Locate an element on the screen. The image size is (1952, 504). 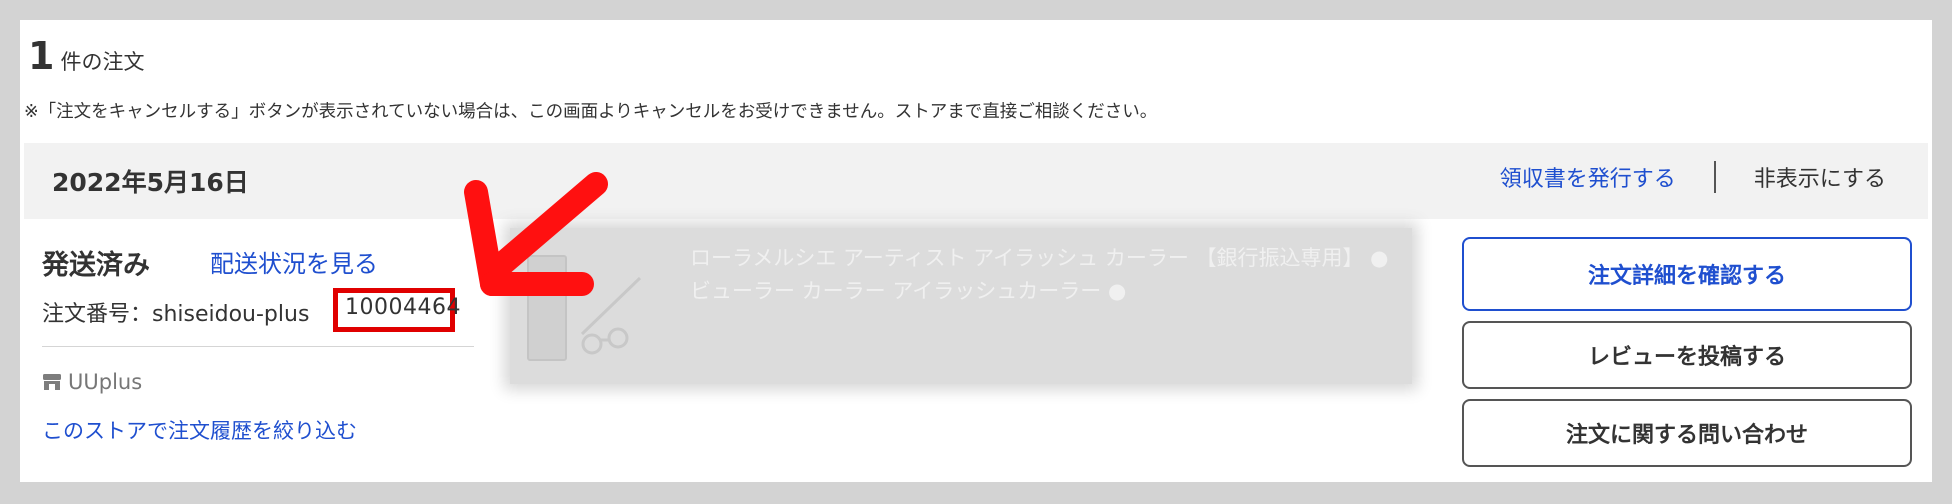
hide-order-link: 非表示にする is located at coordinates (1820, 177).